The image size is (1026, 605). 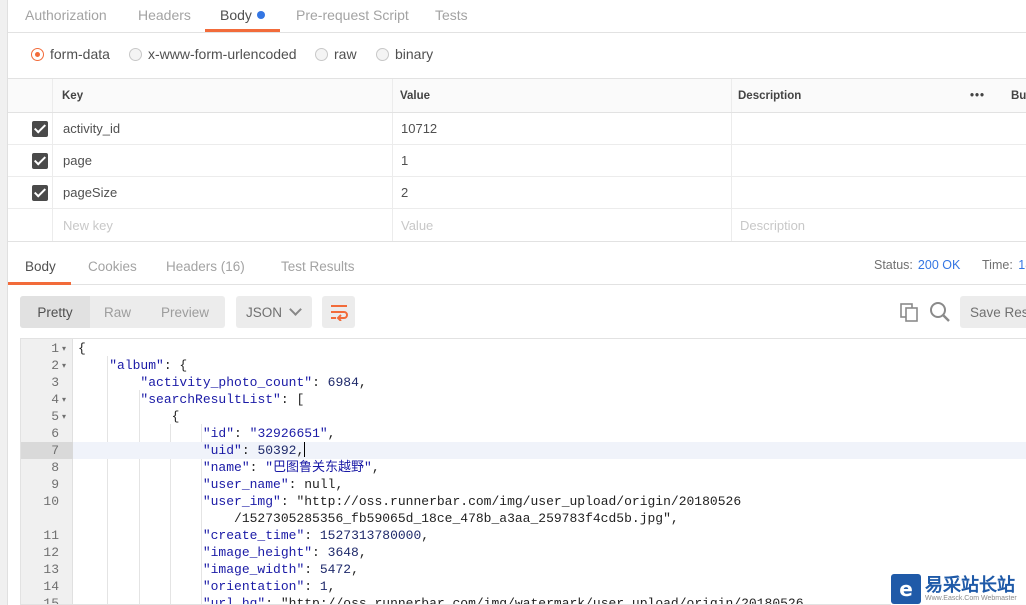 What do you see at coordinates (971, 598) in the screenshot?
I see `watermark-subtitle: Www.Easck.Com Webmaster` at bounding box center [971, 598].